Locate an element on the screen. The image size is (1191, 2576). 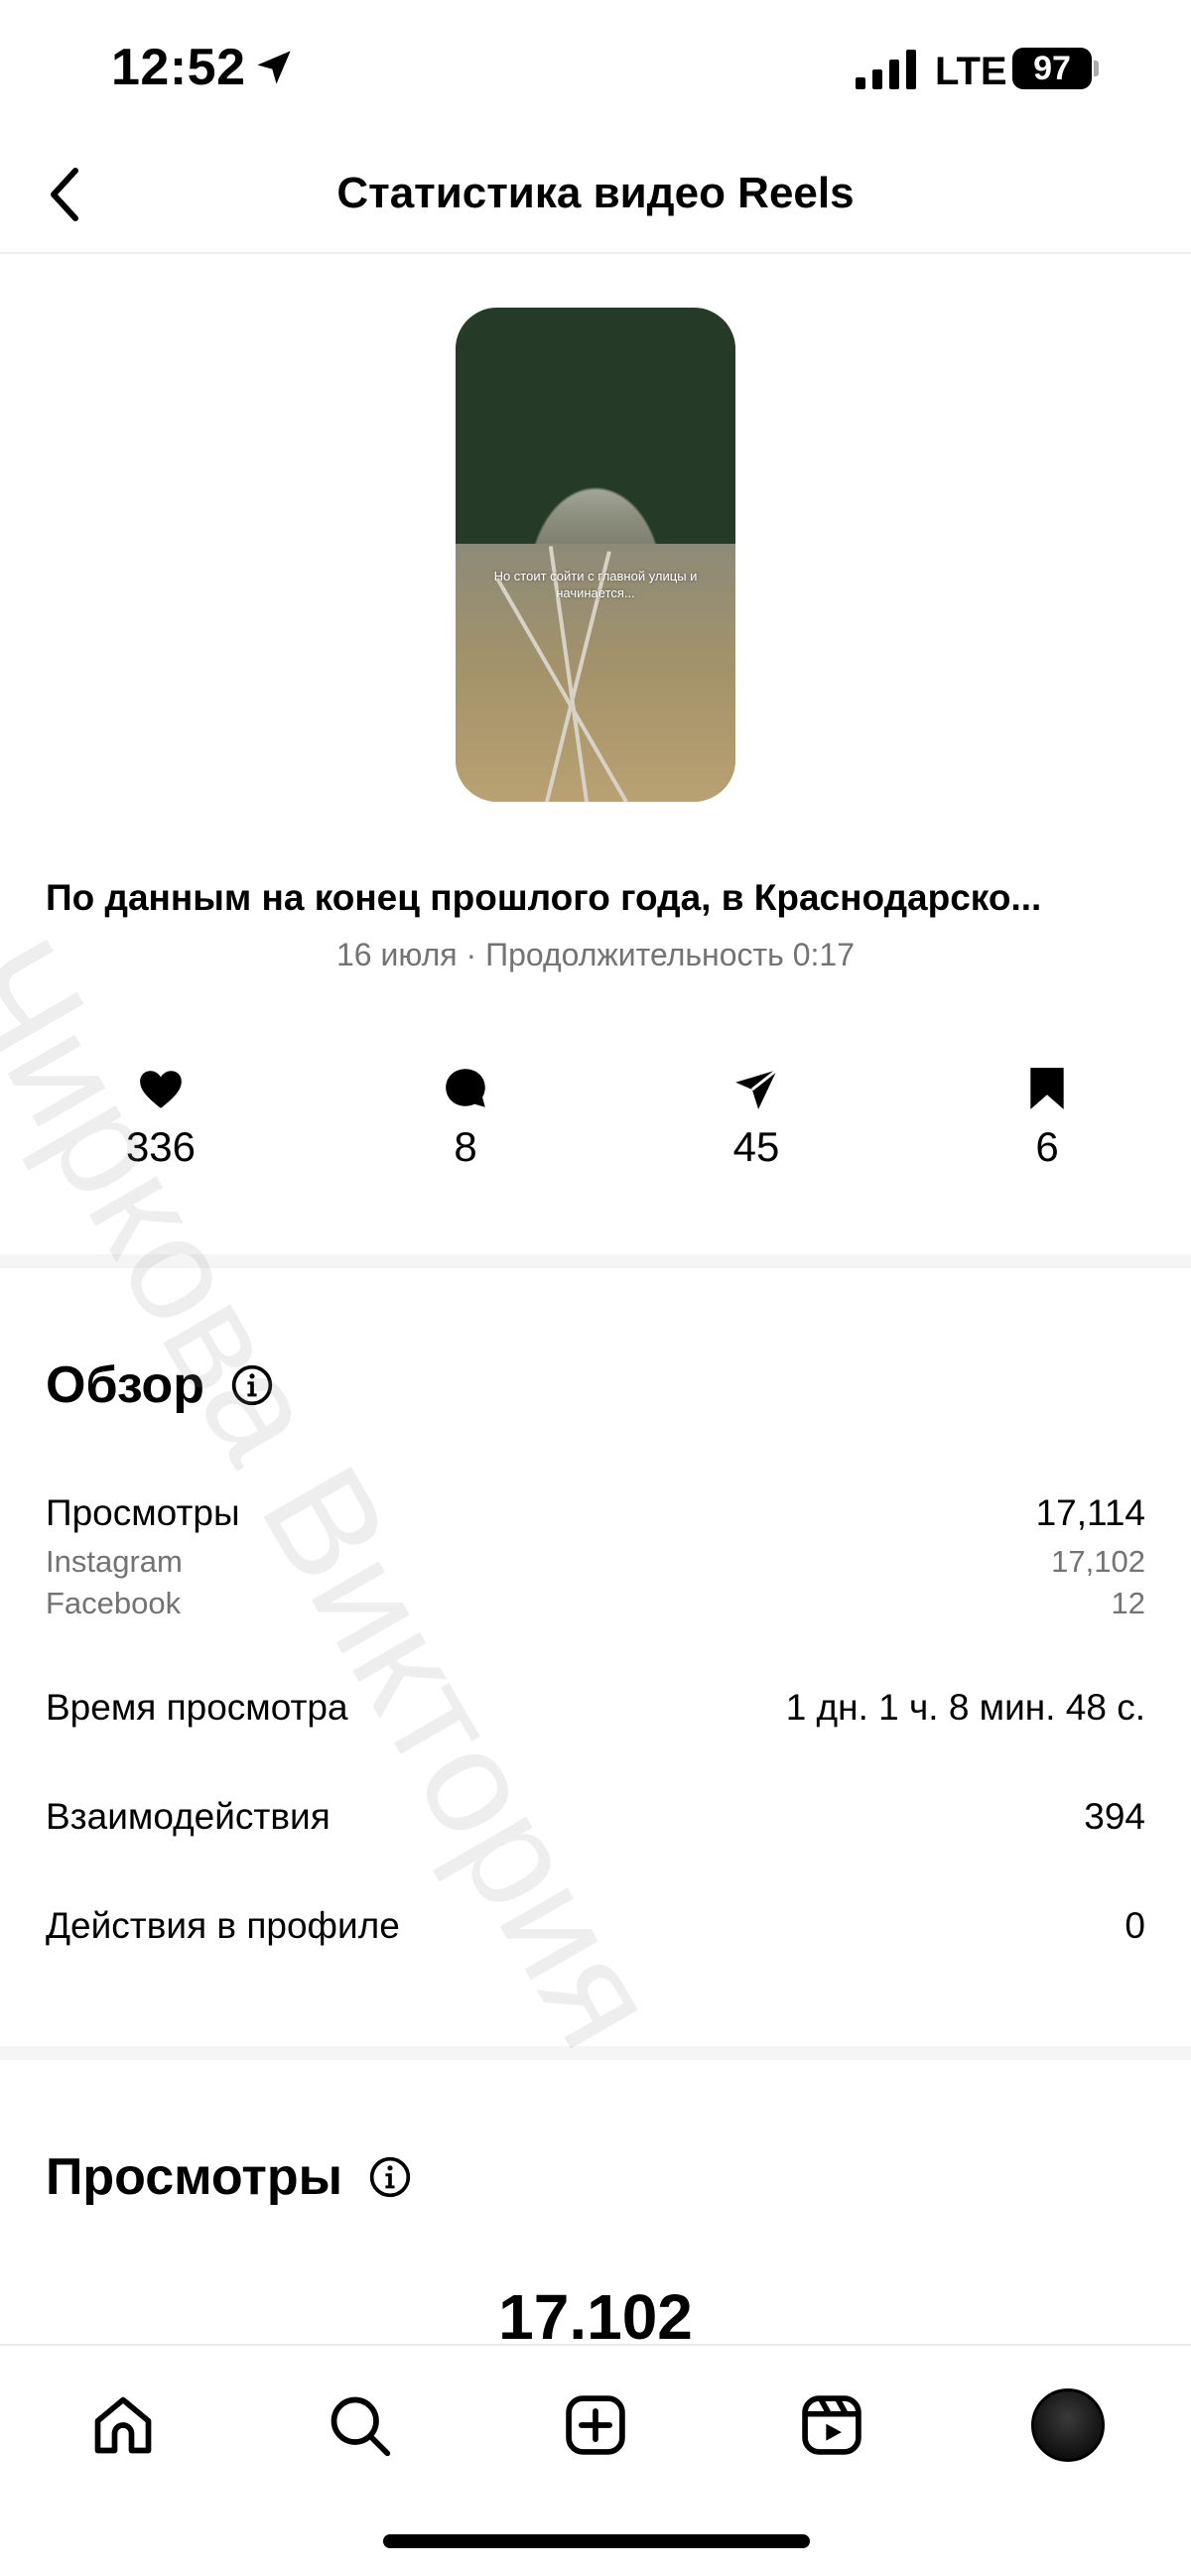
tab-home is located at coordinates (123, 2425).